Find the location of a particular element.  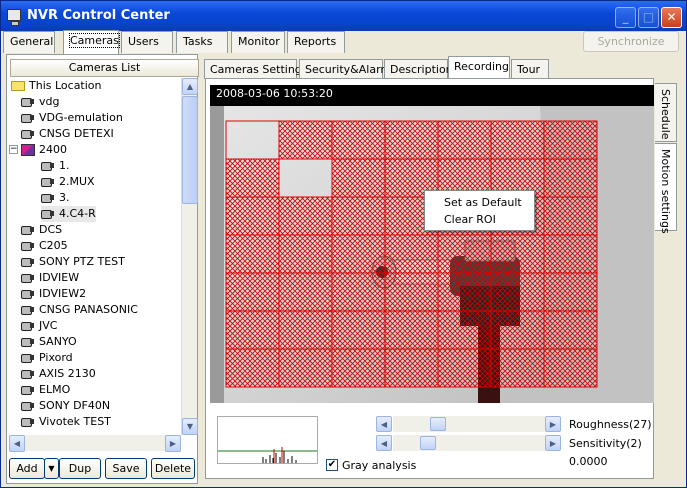

tree-item: AXIS 2130 is located at coordinates (58, 374).